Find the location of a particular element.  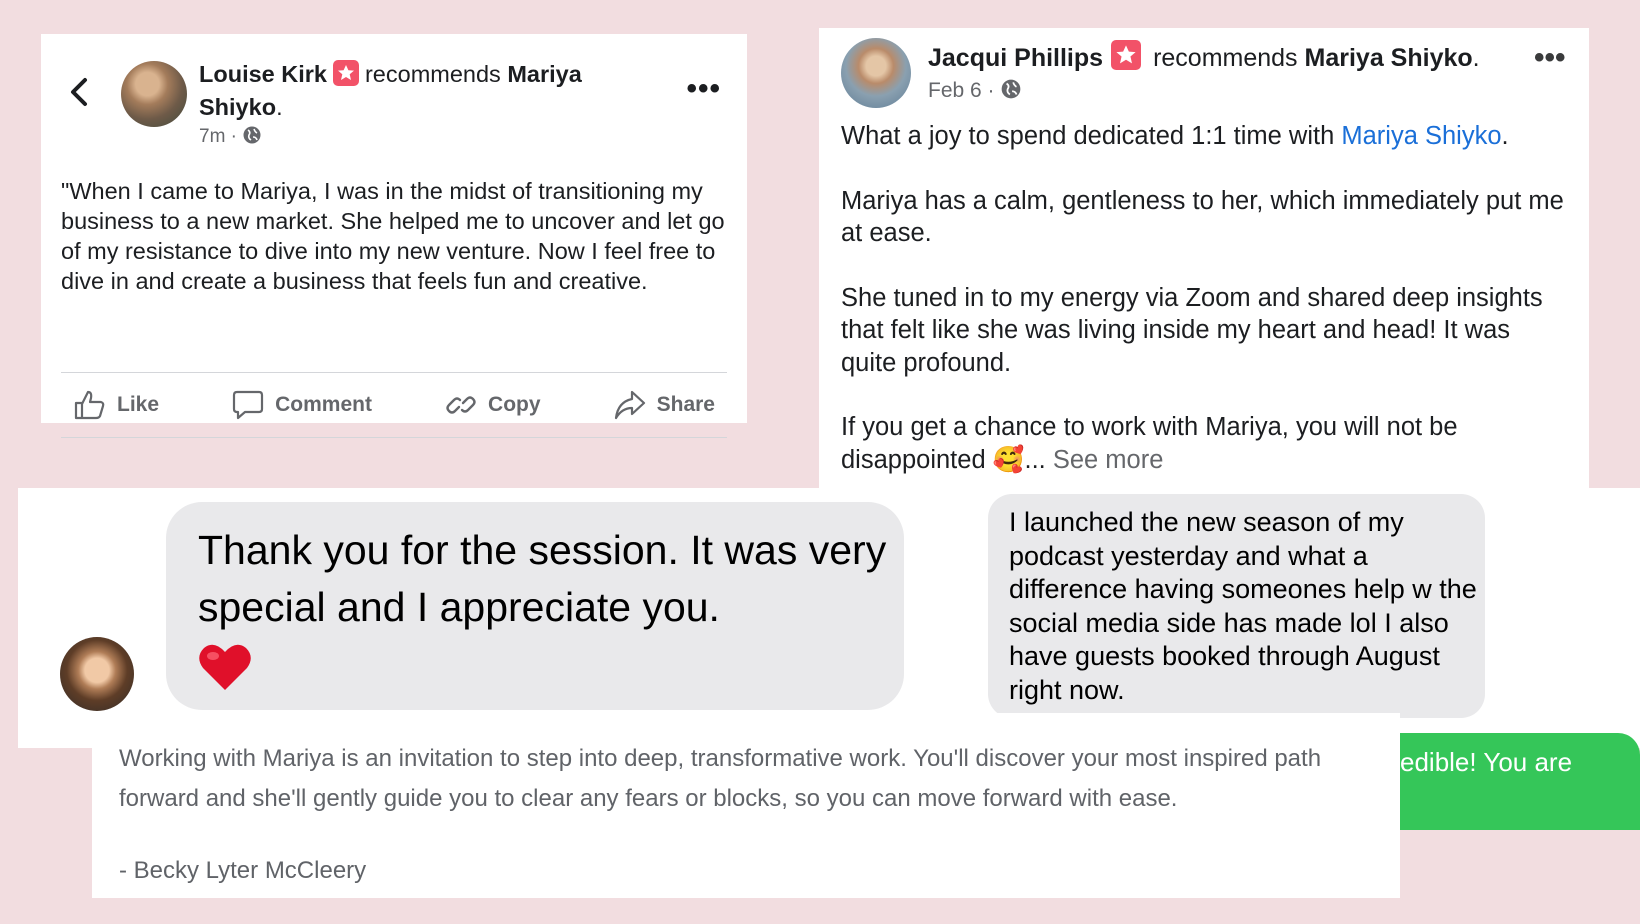

jacqui-post-header: Jacqui Phillips recommends Mariya Shiyko. is located at coordinates (1204, 57).